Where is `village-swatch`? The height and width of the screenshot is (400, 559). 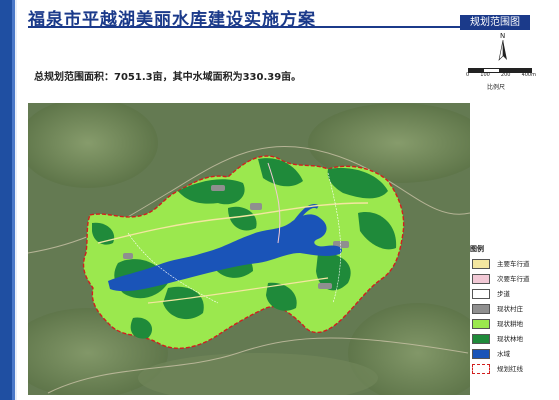
village-swatch is located at coordinates (481, 309).